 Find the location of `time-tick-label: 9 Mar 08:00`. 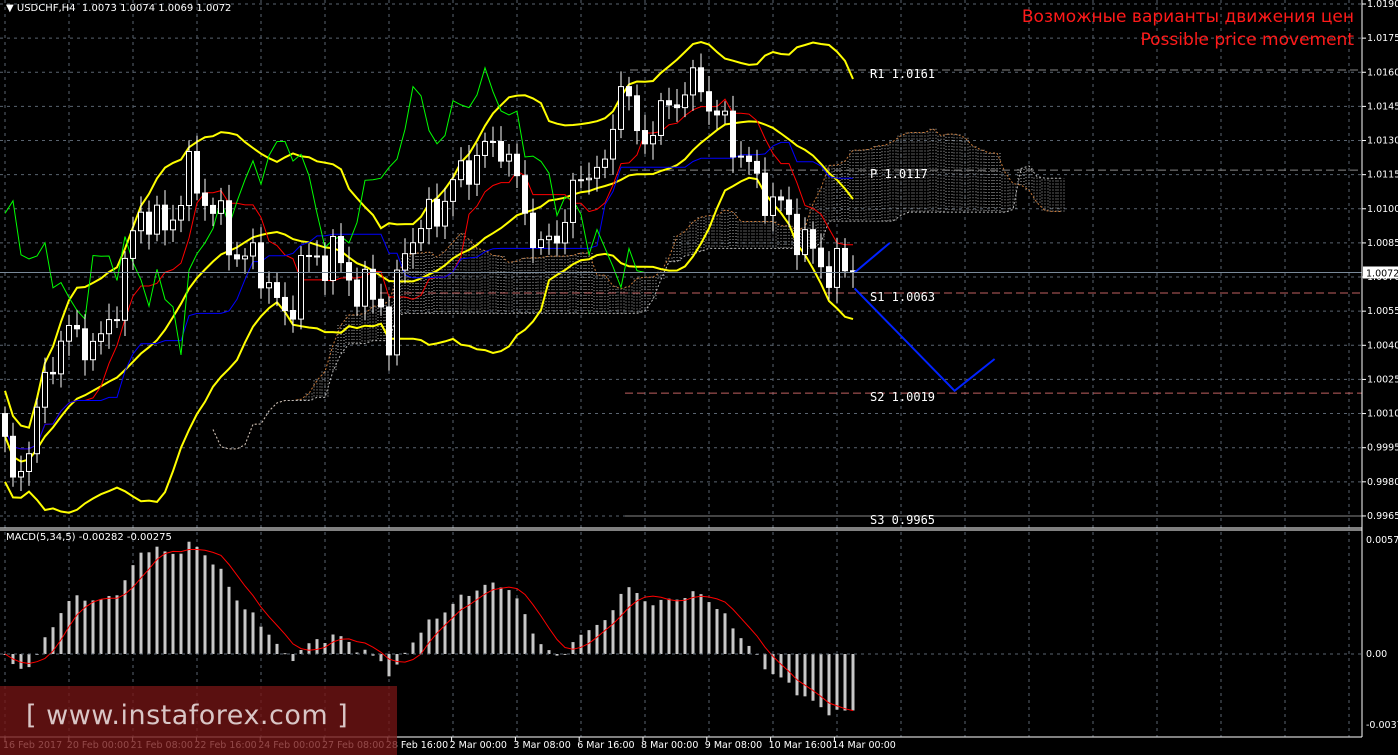

time-tick-label: 9 Mar 08:00 is located at coordinates (733, 745).